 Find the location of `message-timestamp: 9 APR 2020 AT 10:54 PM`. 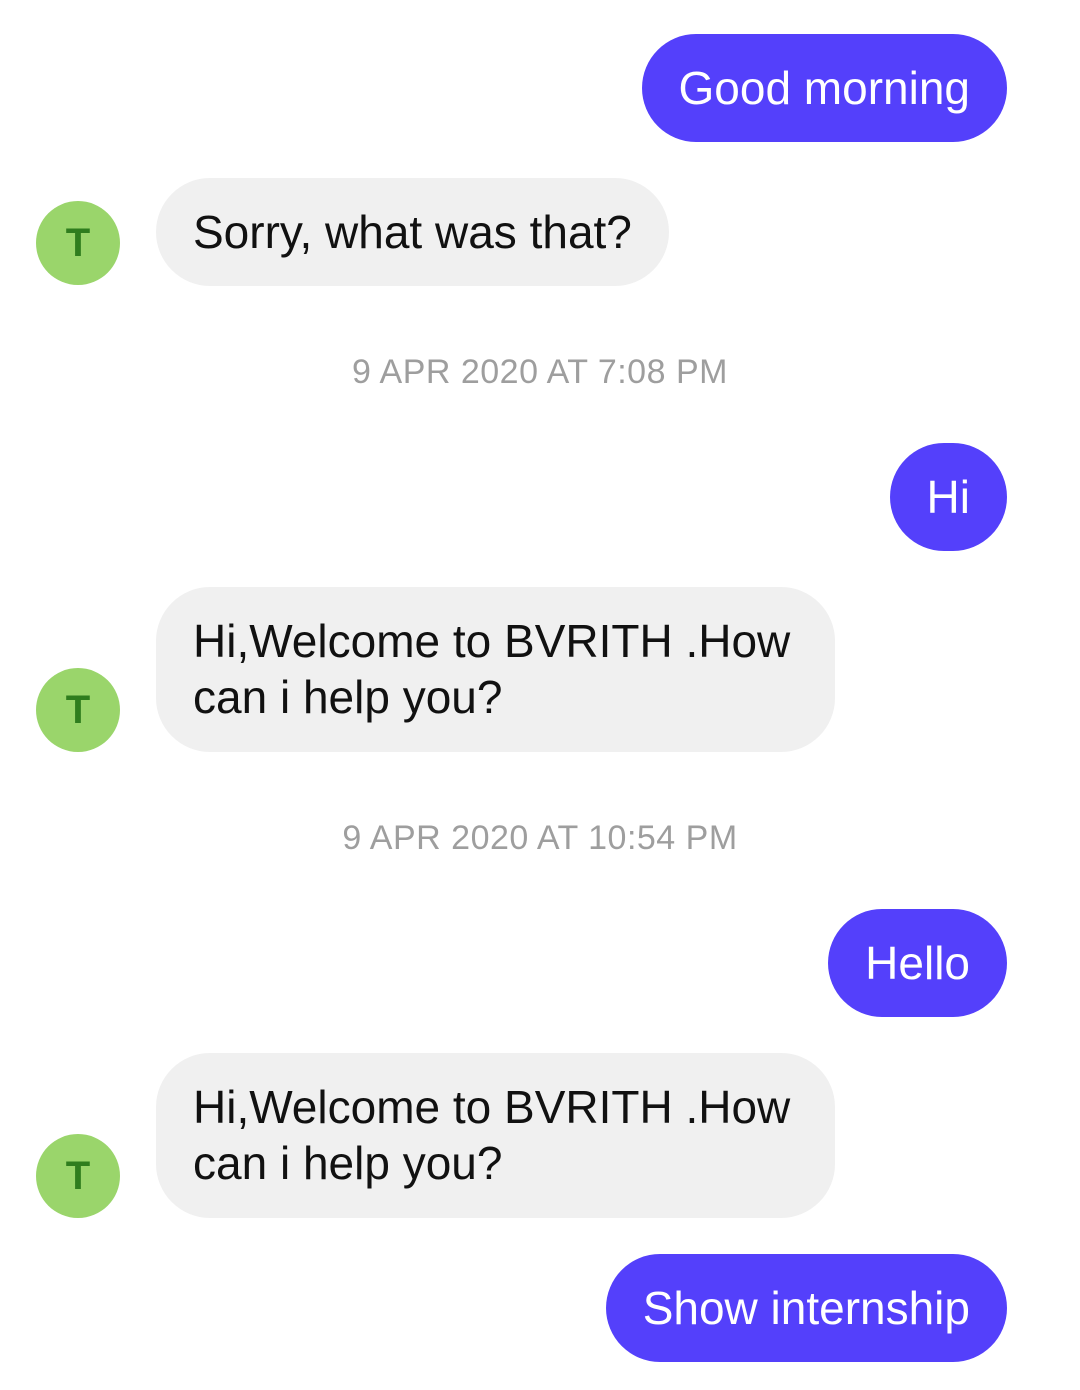

message-timestamp: 9 APR 2020 AT 10:54 PM is located at coordinates (540, 838).